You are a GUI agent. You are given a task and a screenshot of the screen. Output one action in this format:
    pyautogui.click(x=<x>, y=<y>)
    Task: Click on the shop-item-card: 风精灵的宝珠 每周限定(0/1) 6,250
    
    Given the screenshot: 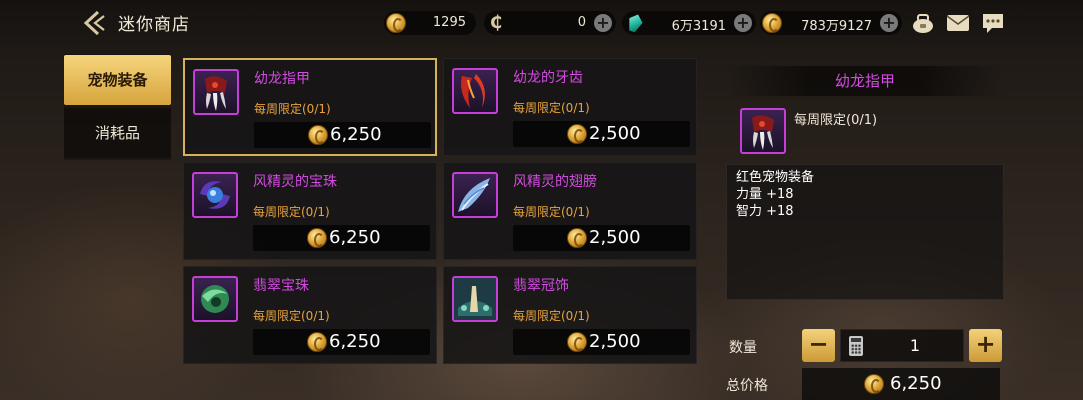 What is the action you would take?
    pyautogui.click(x=310, y=211)
    